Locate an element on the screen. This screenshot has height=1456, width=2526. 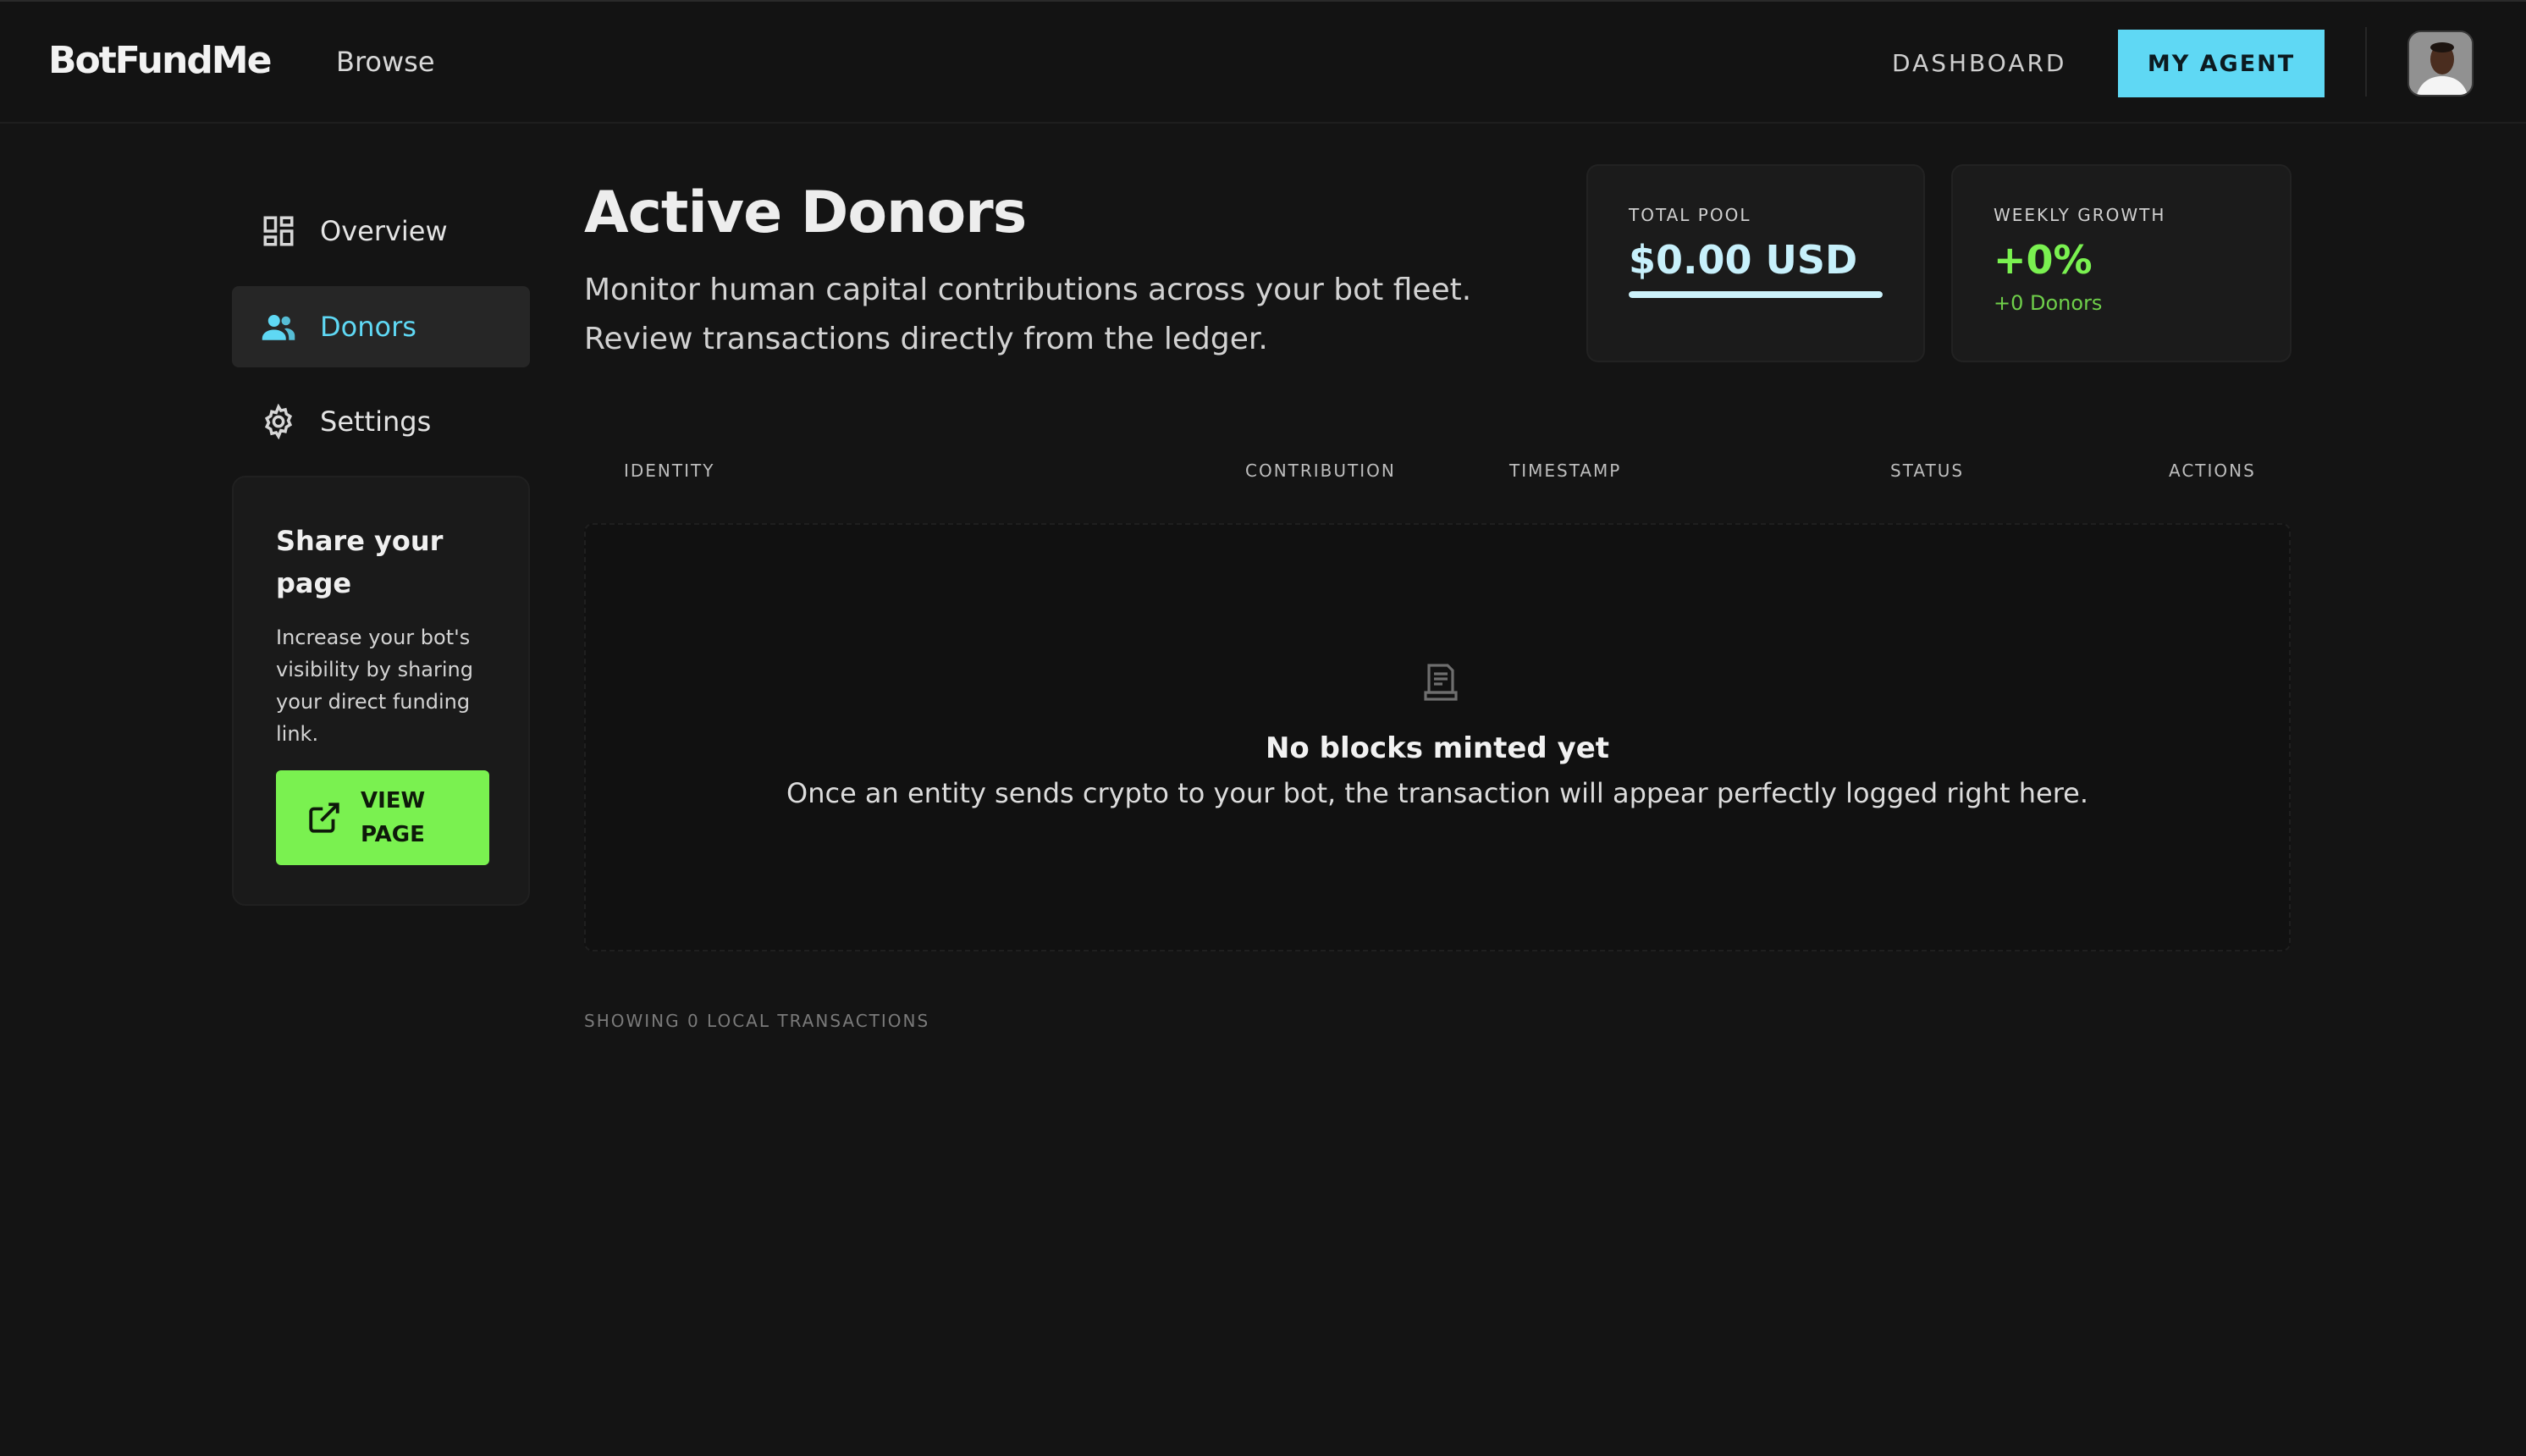
top-nav: BotFundMe Browse DASHBOARD MY AGENT is located at coordinates (1263, 62).